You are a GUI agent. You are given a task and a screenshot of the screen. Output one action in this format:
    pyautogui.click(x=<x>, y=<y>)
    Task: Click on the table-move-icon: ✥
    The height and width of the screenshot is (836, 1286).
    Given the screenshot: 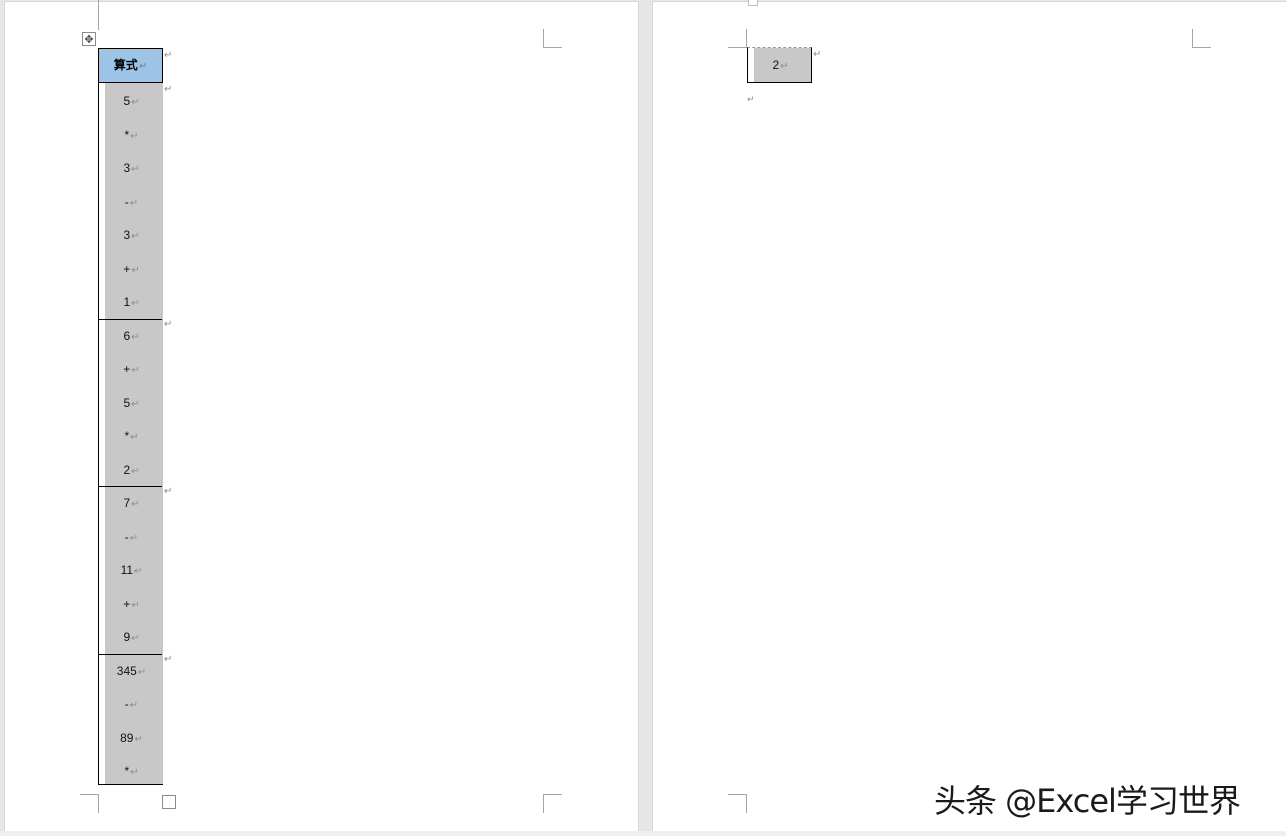 What is the action you would take?
    pyautogui.click(x=89, y=39)
    